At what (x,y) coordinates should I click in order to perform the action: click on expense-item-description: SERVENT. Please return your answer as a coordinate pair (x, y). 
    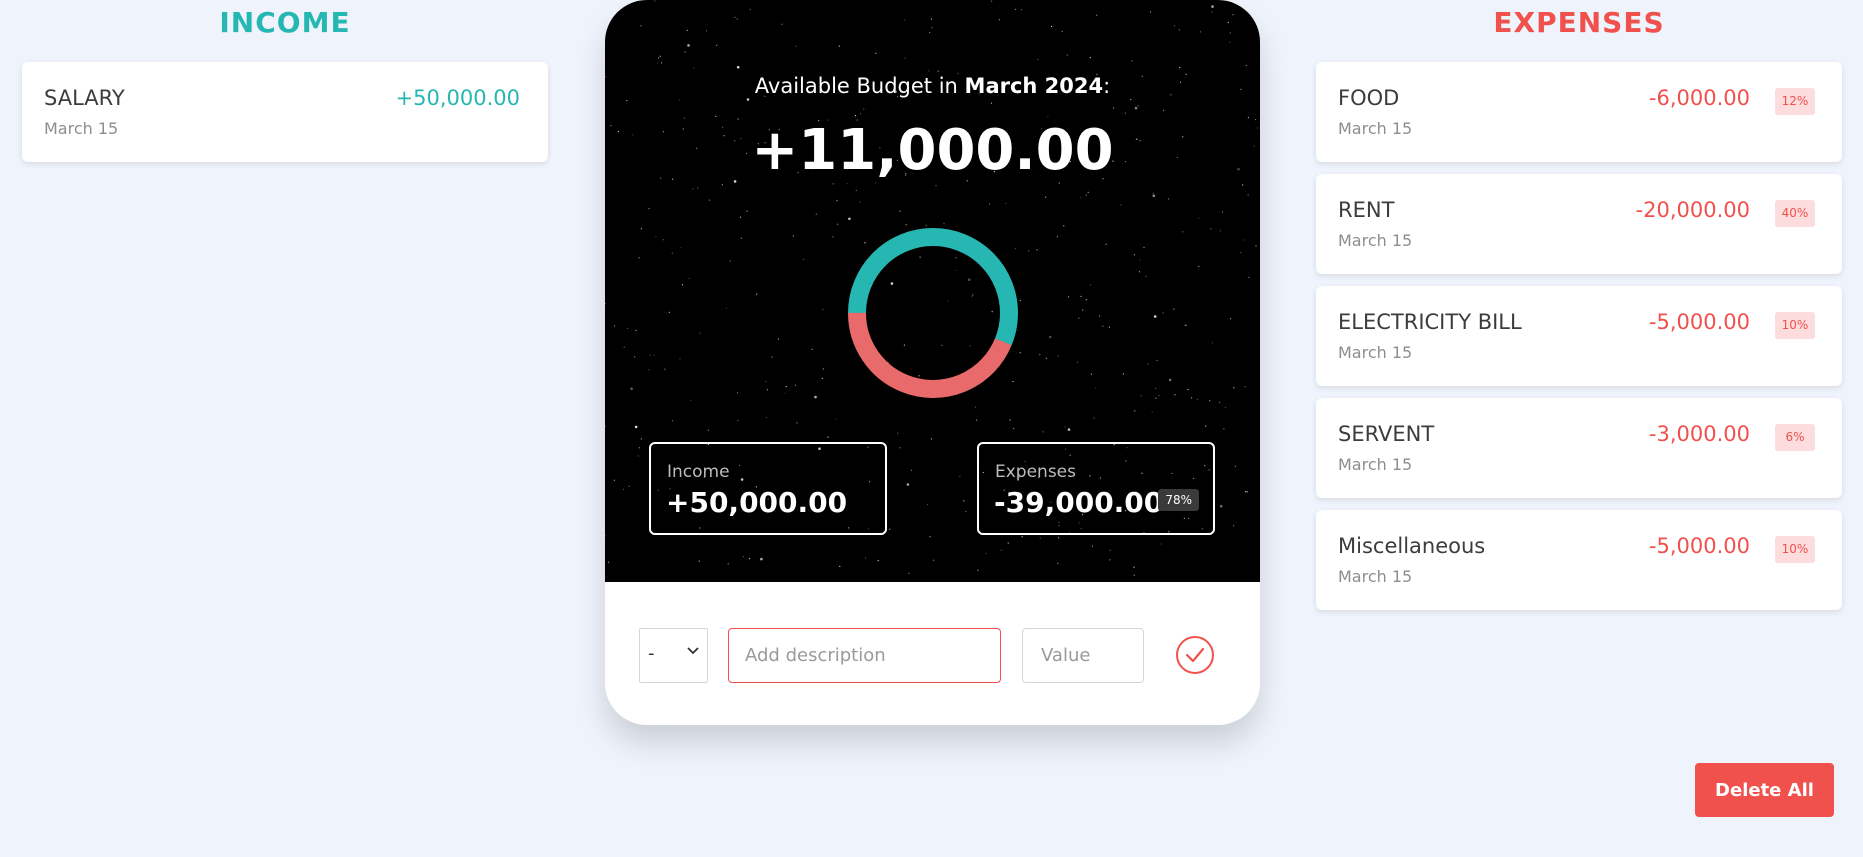
    Looking at the image, I should click on (1386, 434).